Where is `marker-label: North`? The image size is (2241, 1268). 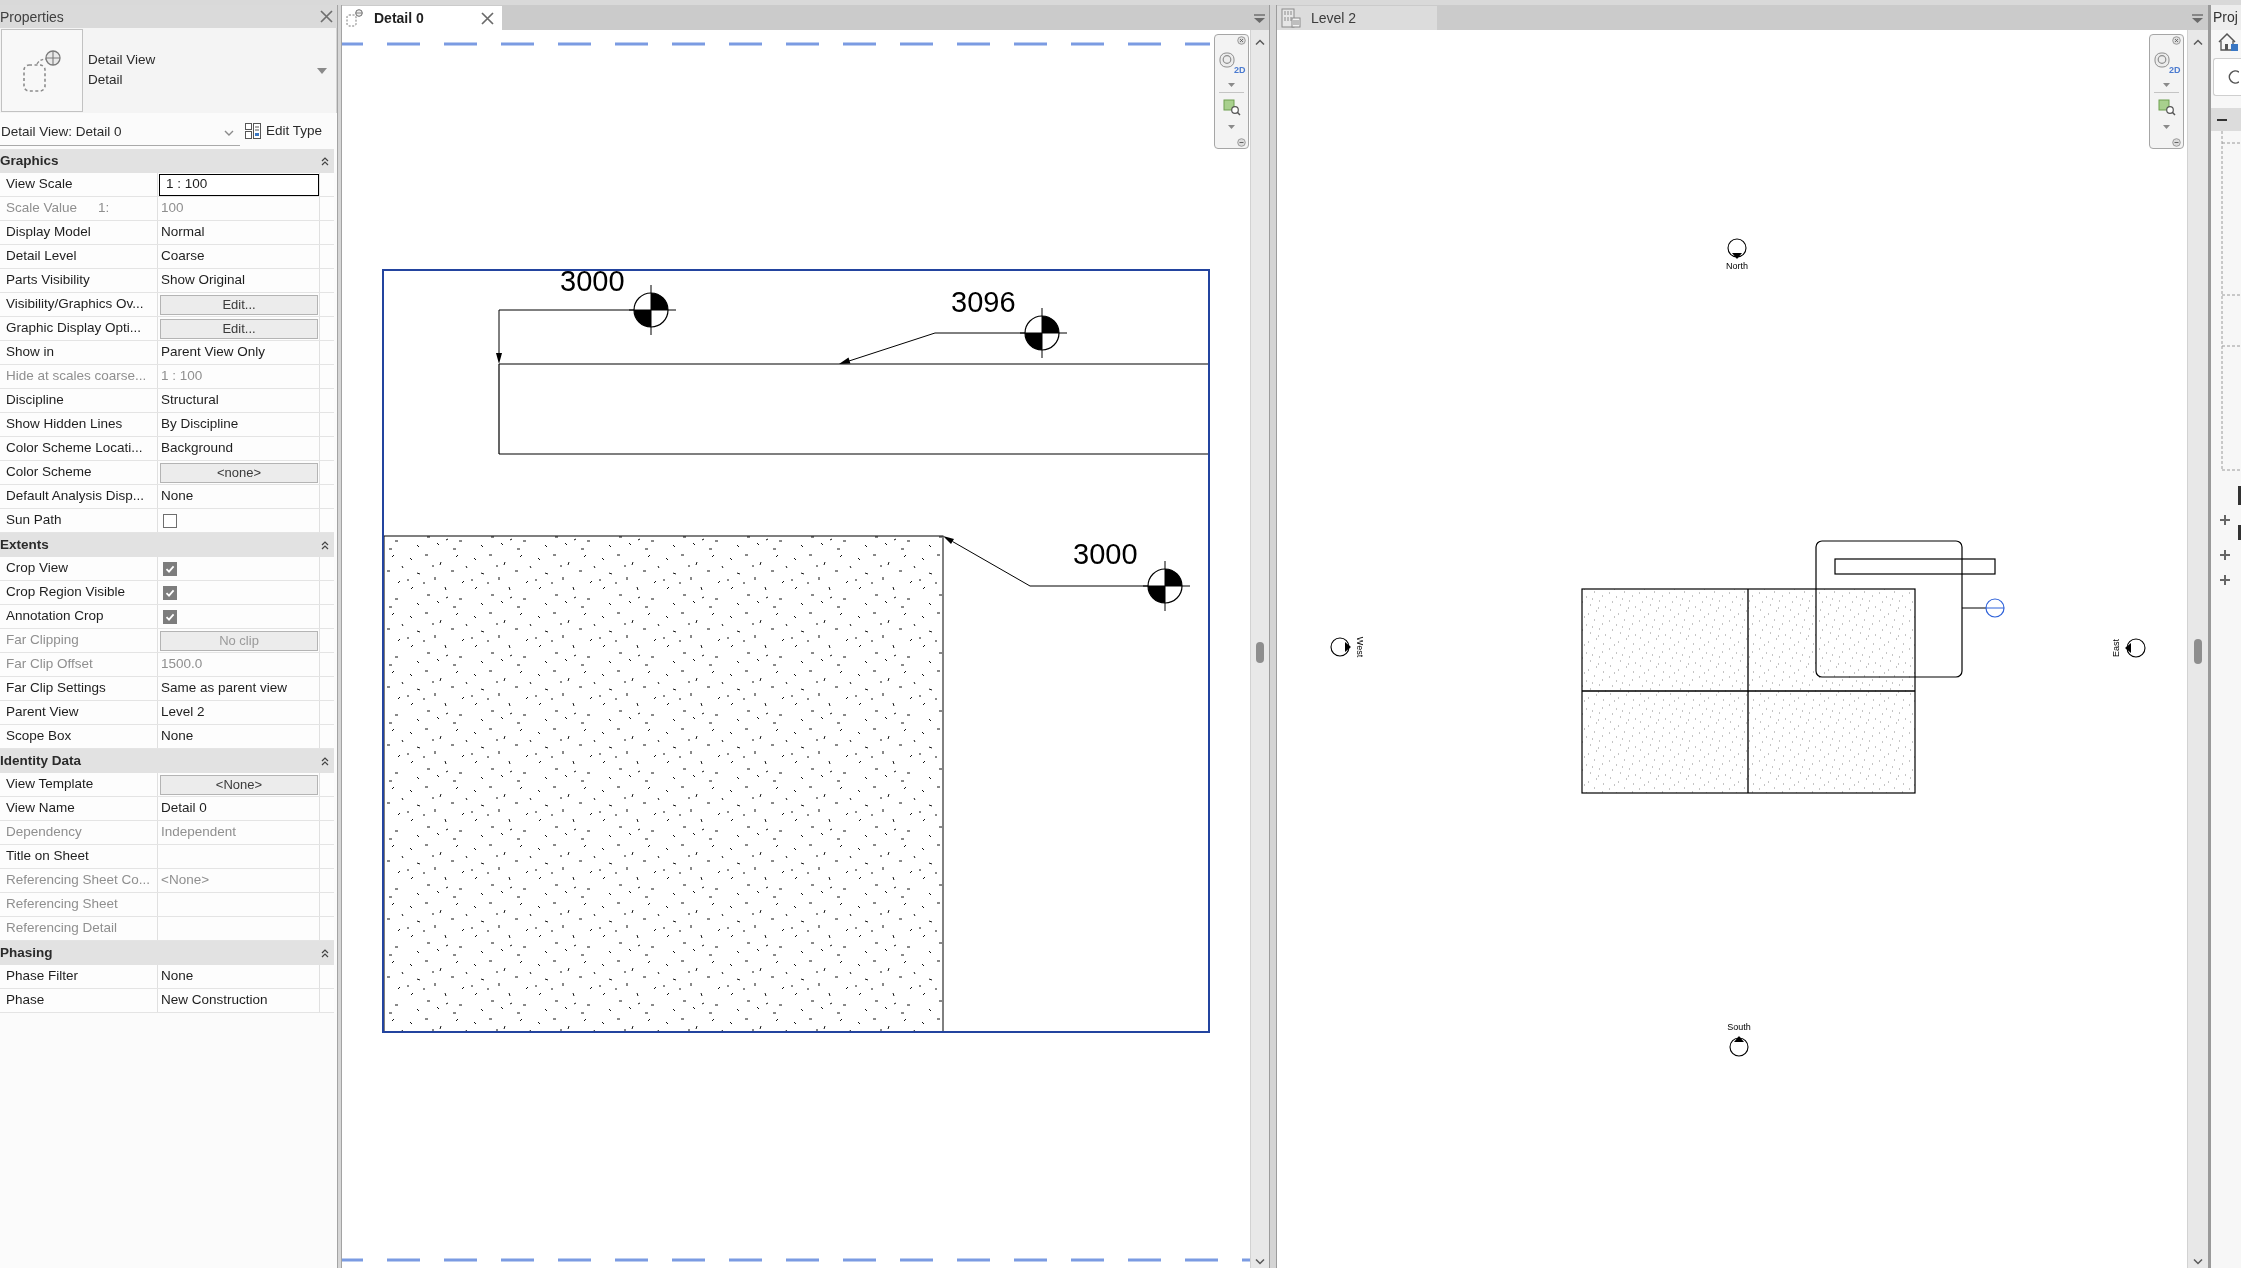 marker-label: North is located at coordinates (1737, 266).